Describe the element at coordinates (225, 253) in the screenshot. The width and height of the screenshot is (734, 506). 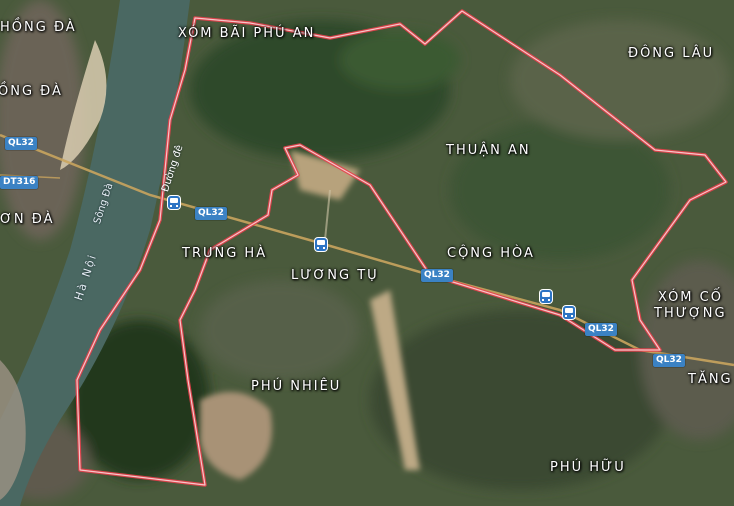
I see `place-label: TRUNG HÀ` at that location.